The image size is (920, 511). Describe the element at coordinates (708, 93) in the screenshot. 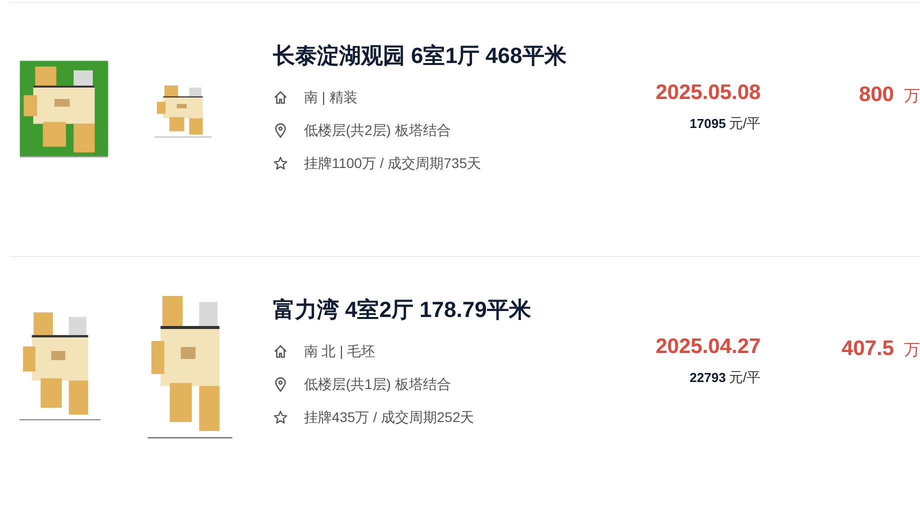

I see `deal-date: 2025.05.08` at that location.